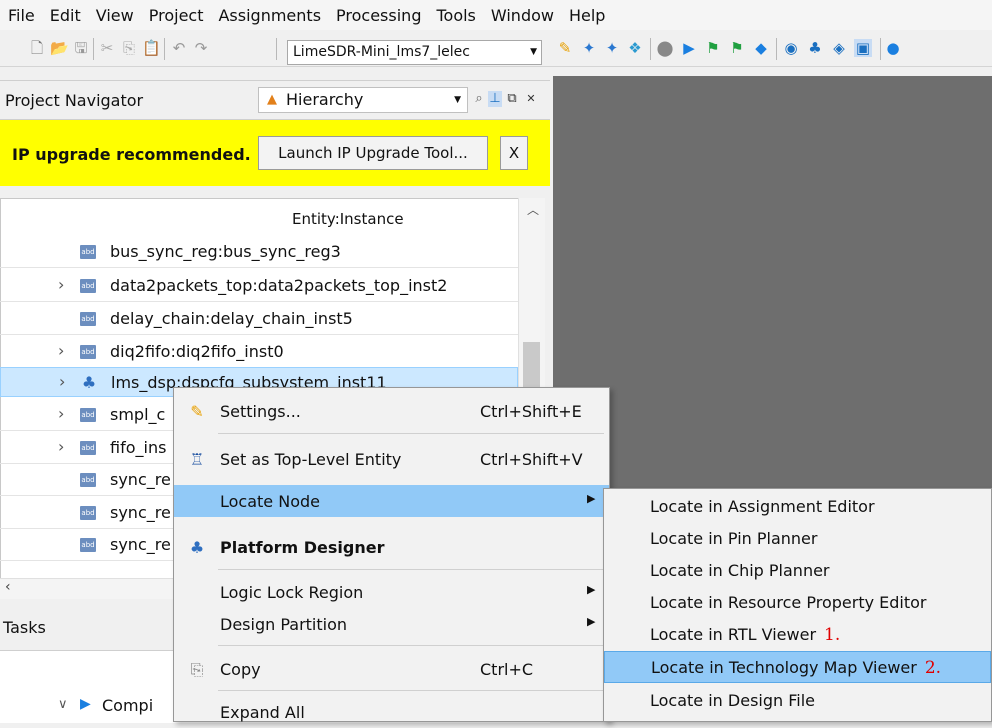 The height and width of the screenshot is (728, 992). Describe the element at coordinates (201, 48) in the screenshot. I see `redo-icon: ↷` at that location.